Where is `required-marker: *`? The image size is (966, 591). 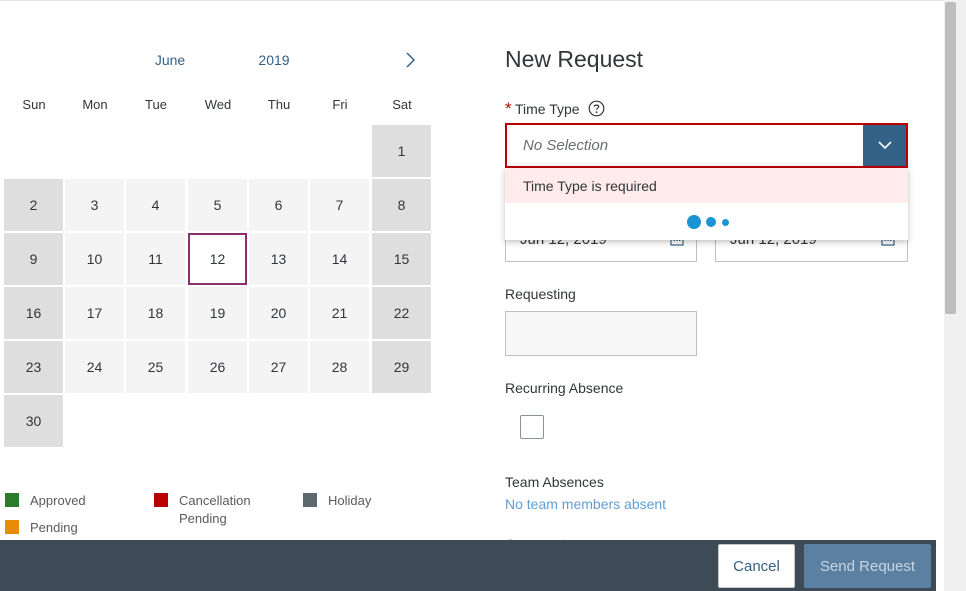 required-marker: * is located at coordinates (508, 108).